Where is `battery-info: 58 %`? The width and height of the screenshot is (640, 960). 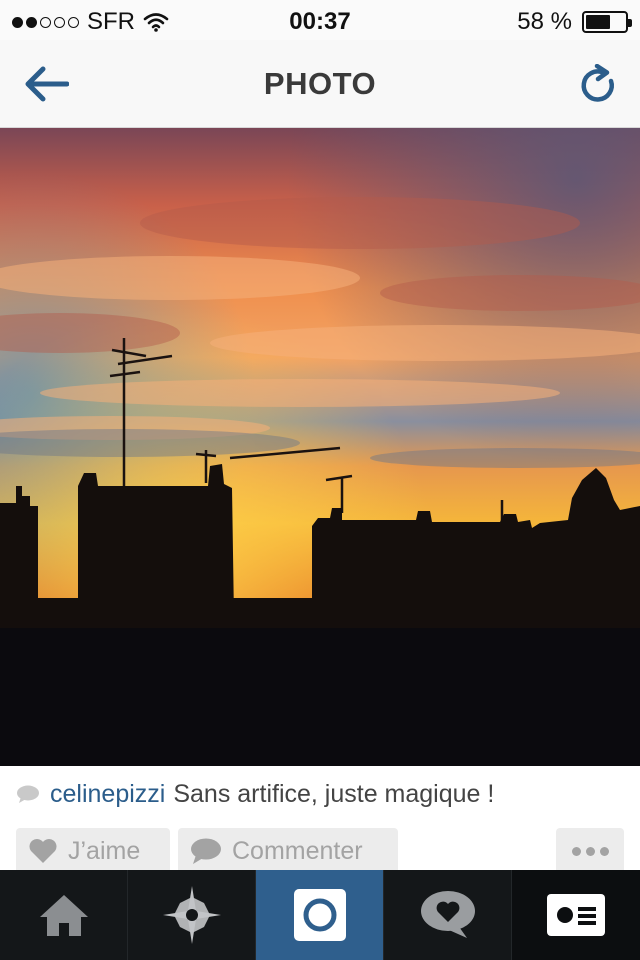
battery-info: 58 % is located at coordinates (574, 22).